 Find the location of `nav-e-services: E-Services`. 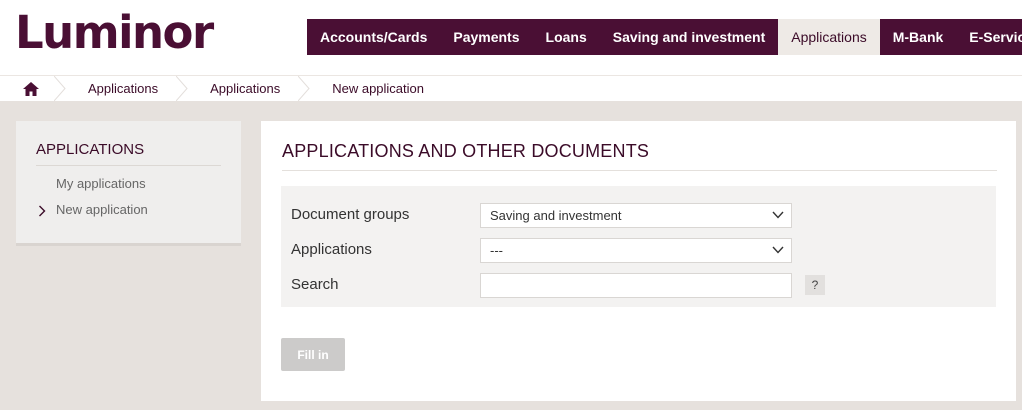

nav-e-services: E-Services is located at coordinates (989, 37).